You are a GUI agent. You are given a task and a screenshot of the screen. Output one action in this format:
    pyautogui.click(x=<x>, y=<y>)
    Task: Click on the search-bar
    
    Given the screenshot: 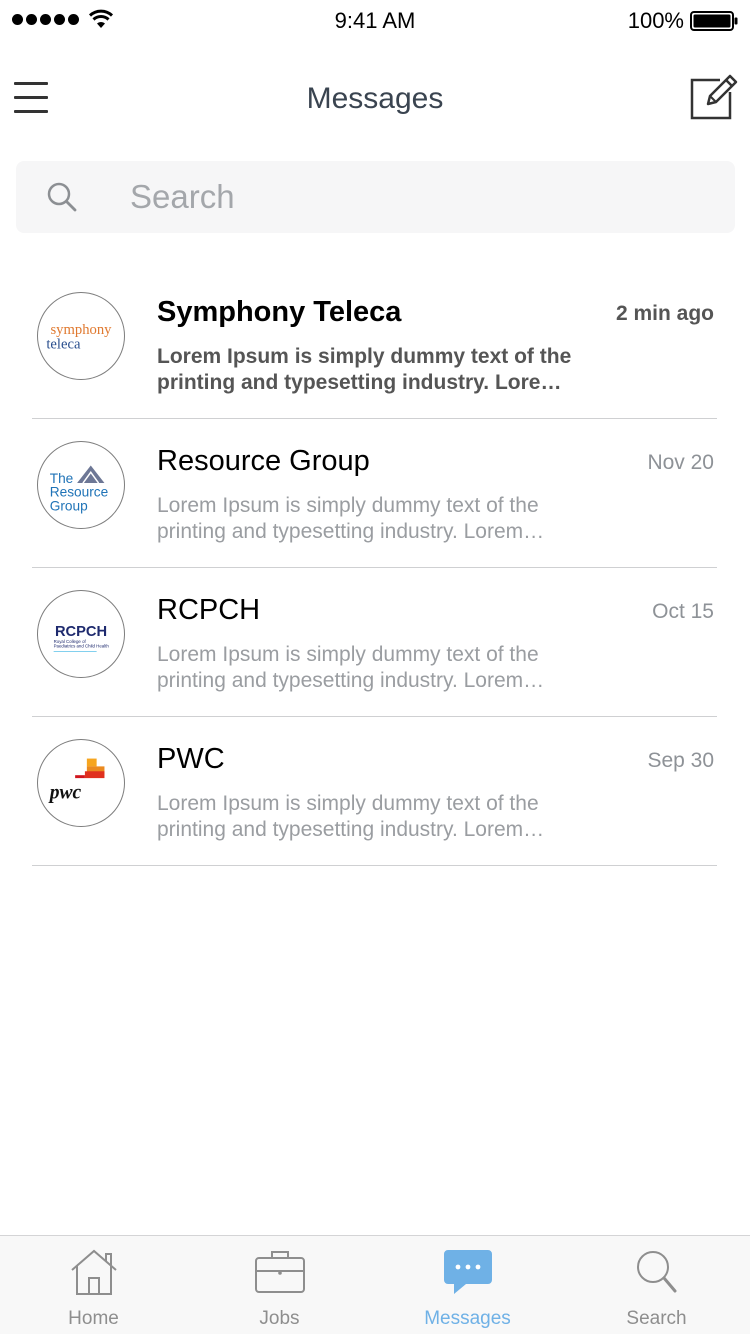 What is the action you would take?
    pyautogui.click(x=375, y=197)
    